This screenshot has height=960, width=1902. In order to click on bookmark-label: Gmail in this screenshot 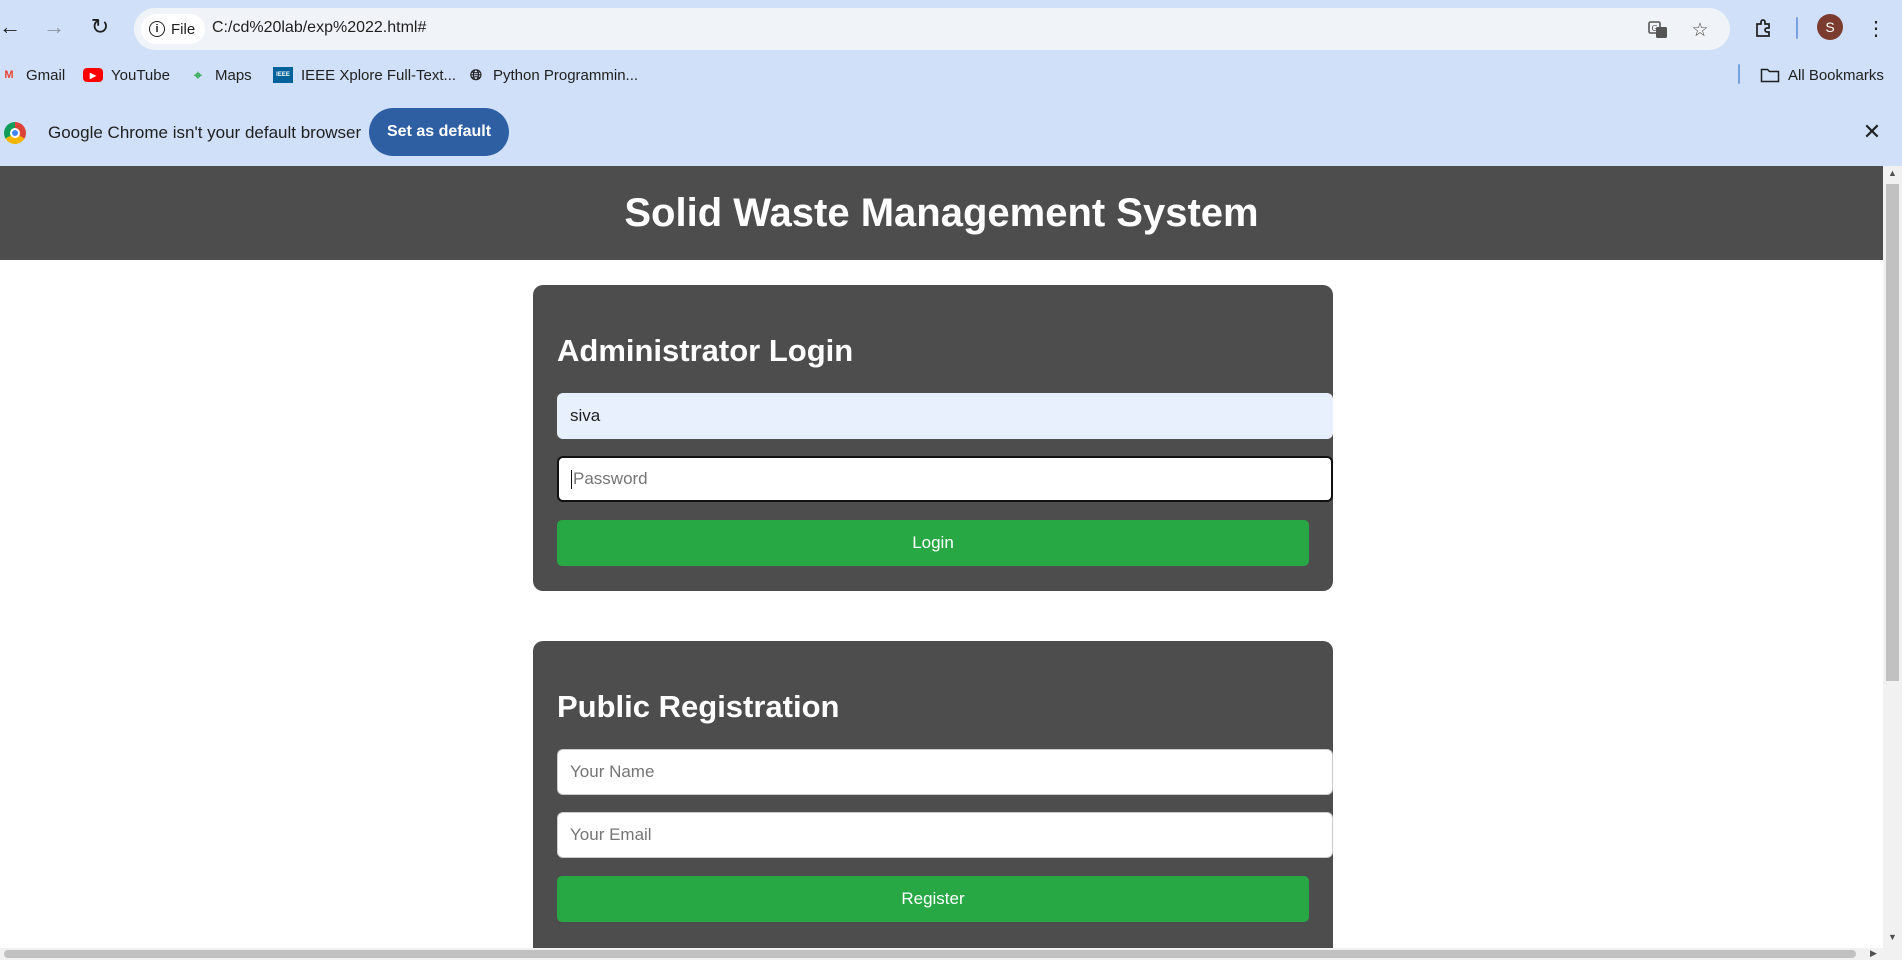, I will do `click(46, 75)`.